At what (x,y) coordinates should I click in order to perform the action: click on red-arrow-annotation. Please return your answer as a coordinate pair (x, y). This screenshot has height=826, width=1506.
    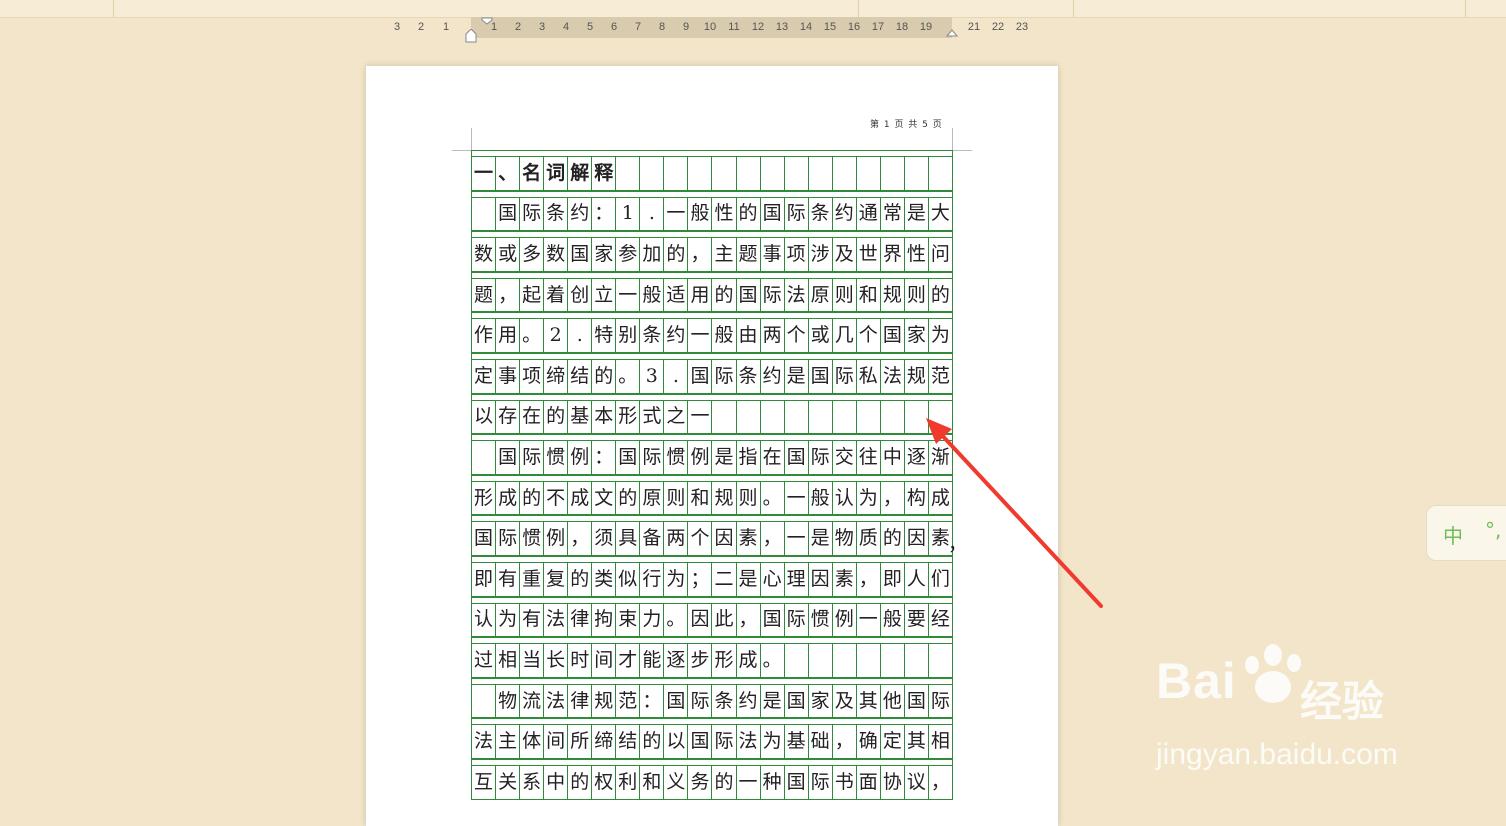
    Looking at the image, I should click on (1014, 513).